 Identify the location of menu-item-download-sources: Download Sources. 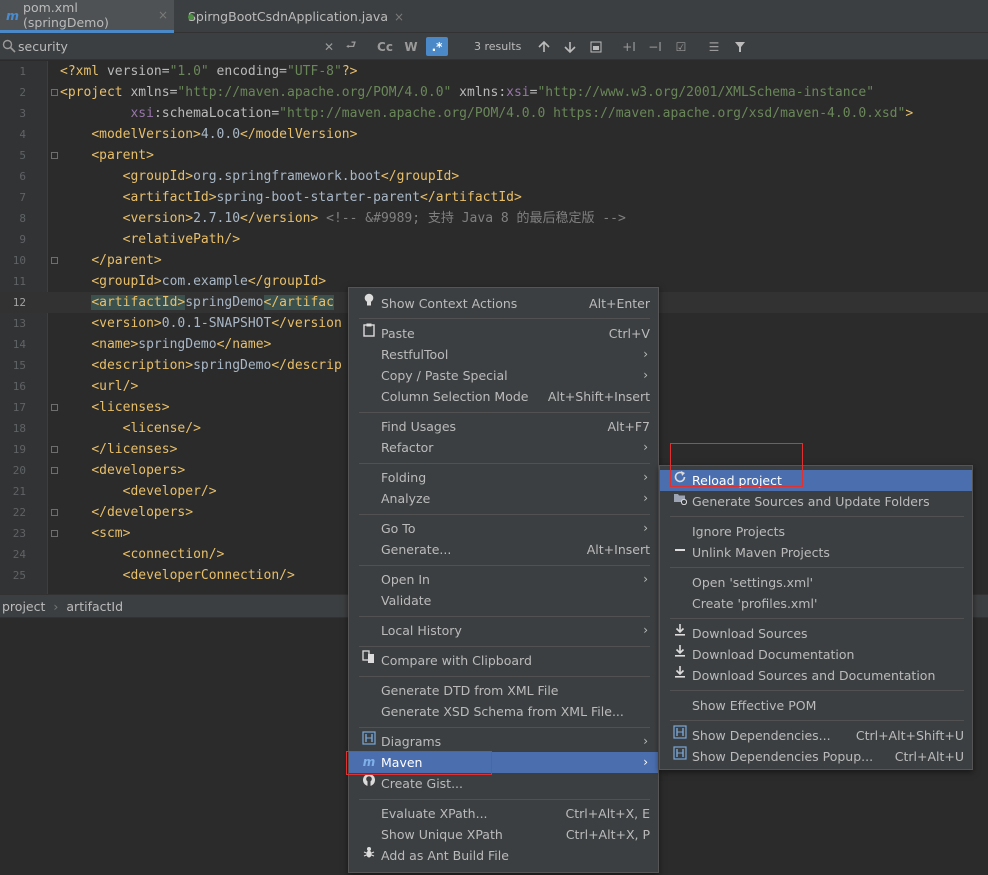
(816, 633).